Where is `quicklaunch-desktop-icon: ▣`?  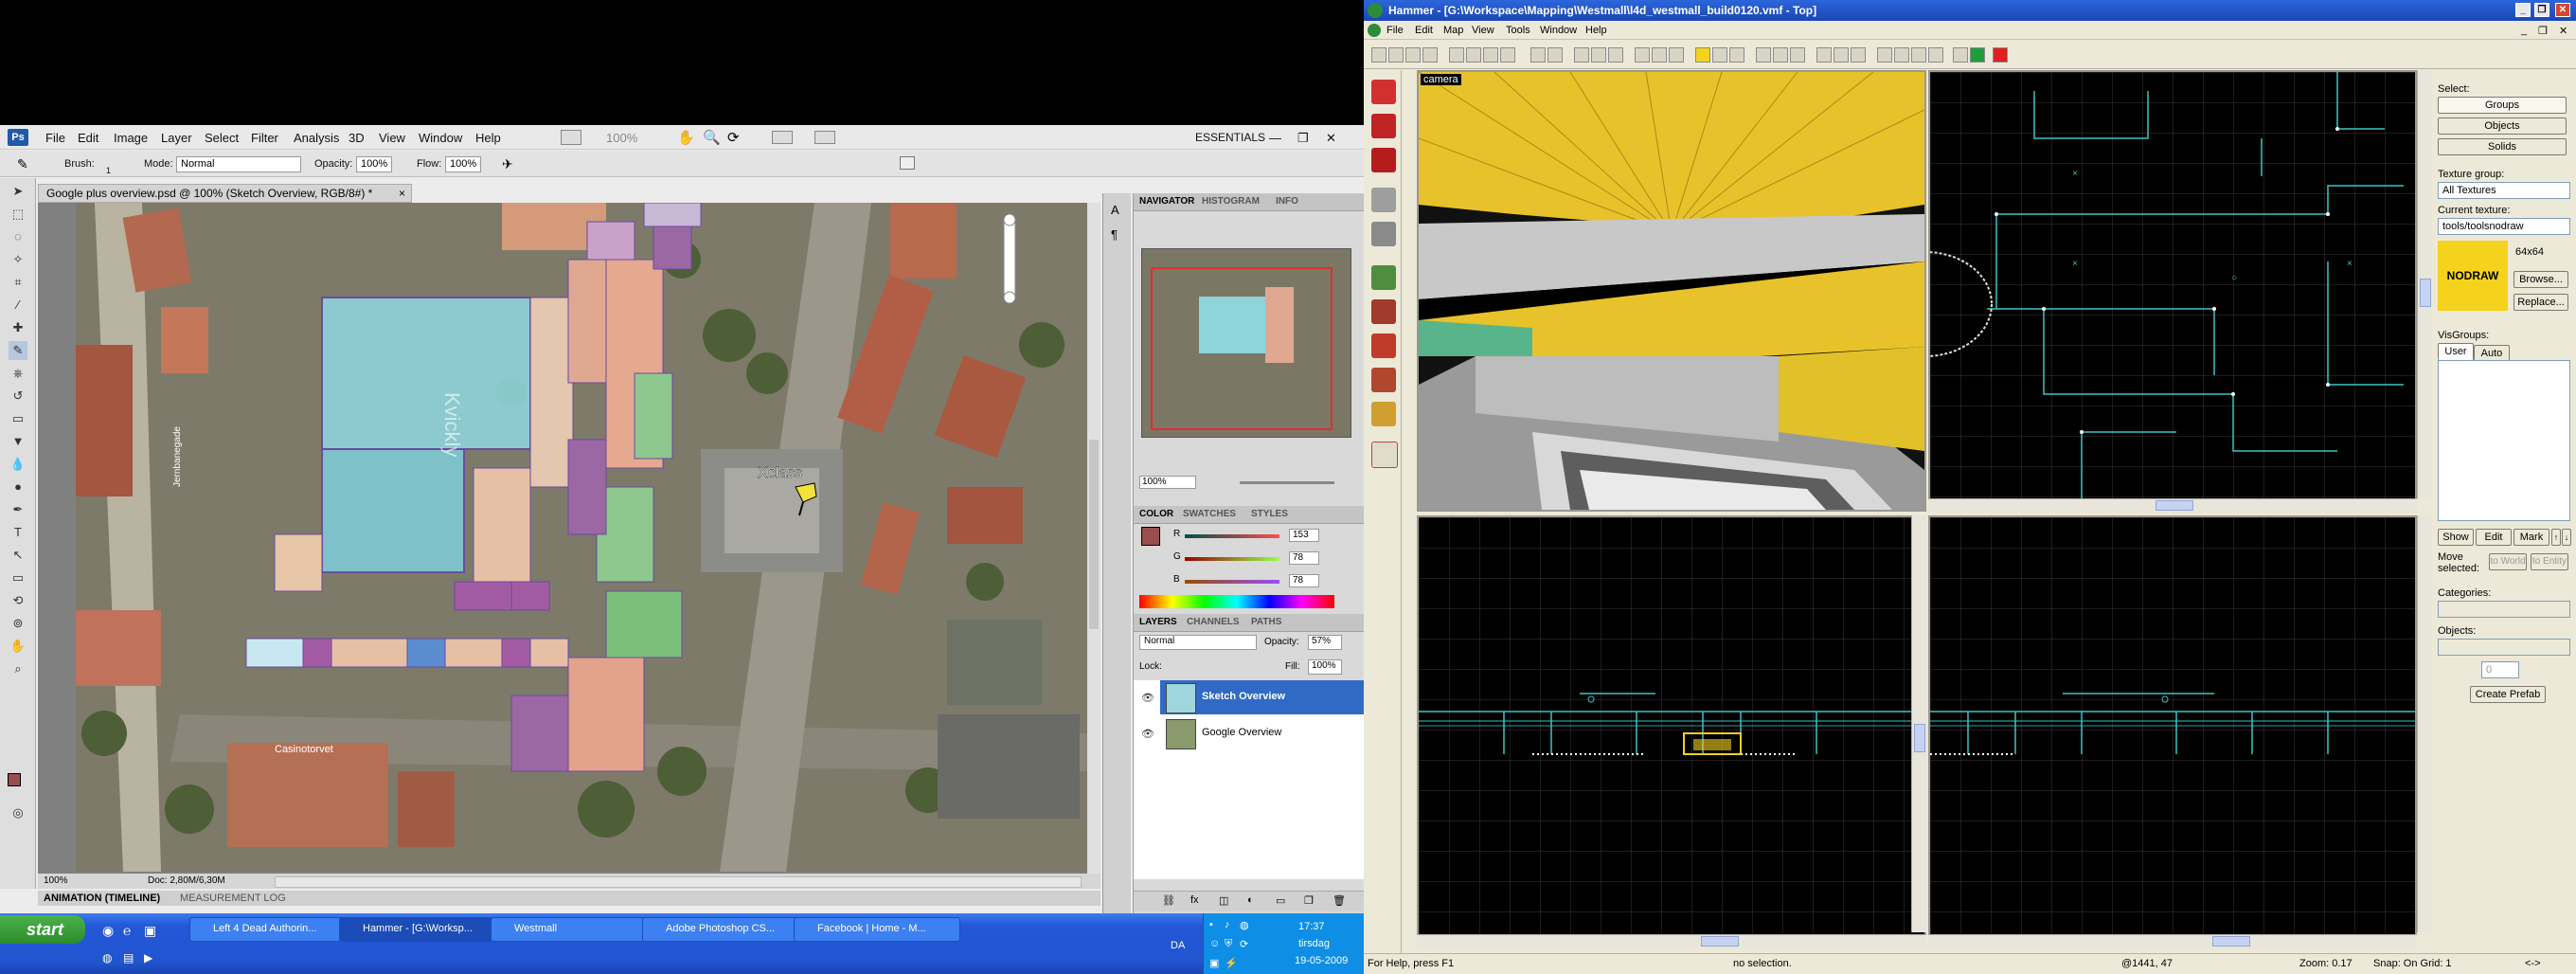
quicklaunch-desktop-icon: ▣ is located at coordinates (150, 931).